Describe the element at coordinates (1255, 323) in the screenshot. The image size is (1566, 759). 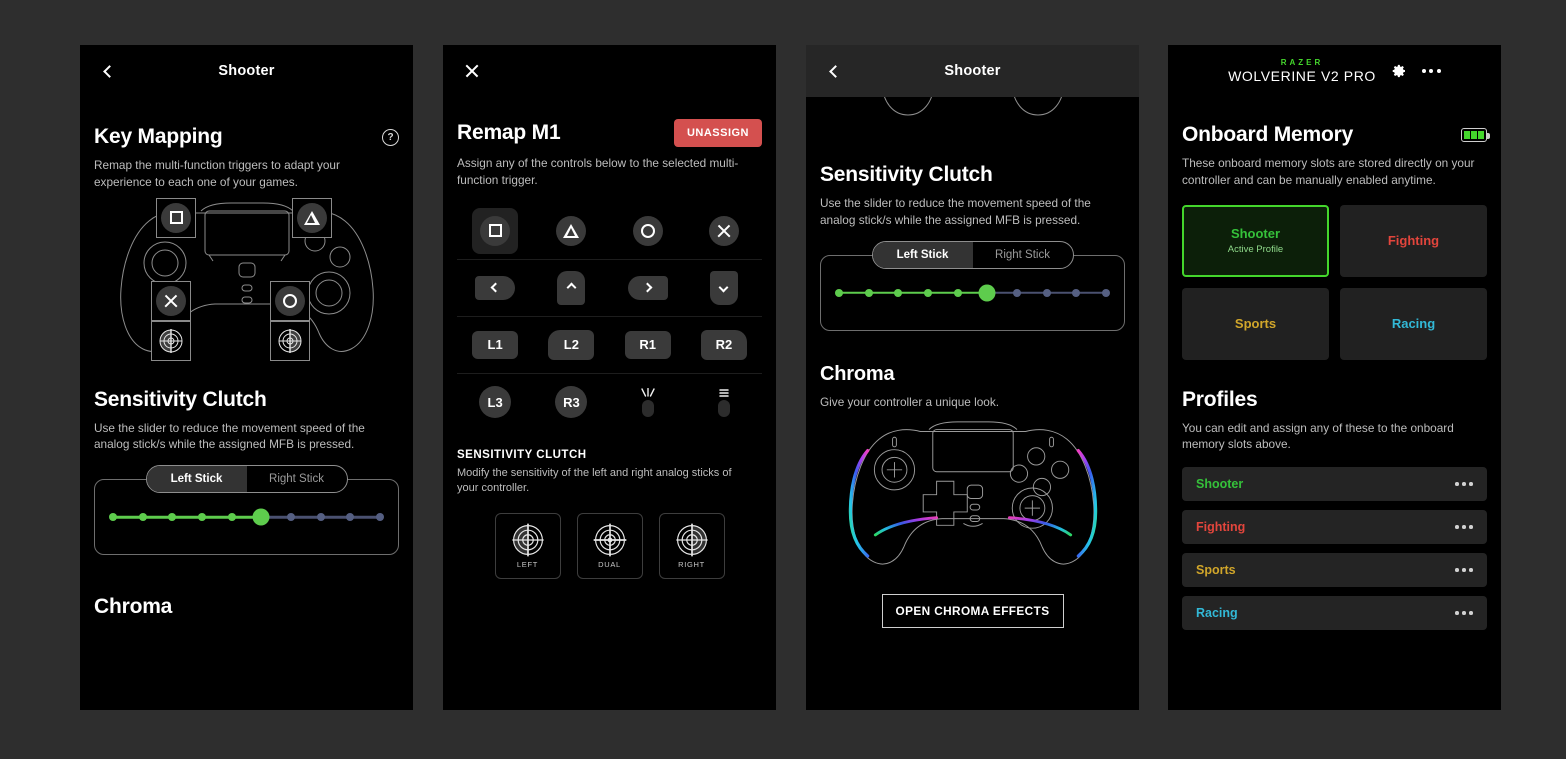
I see `memory-slot-sports: Sports` at that location.